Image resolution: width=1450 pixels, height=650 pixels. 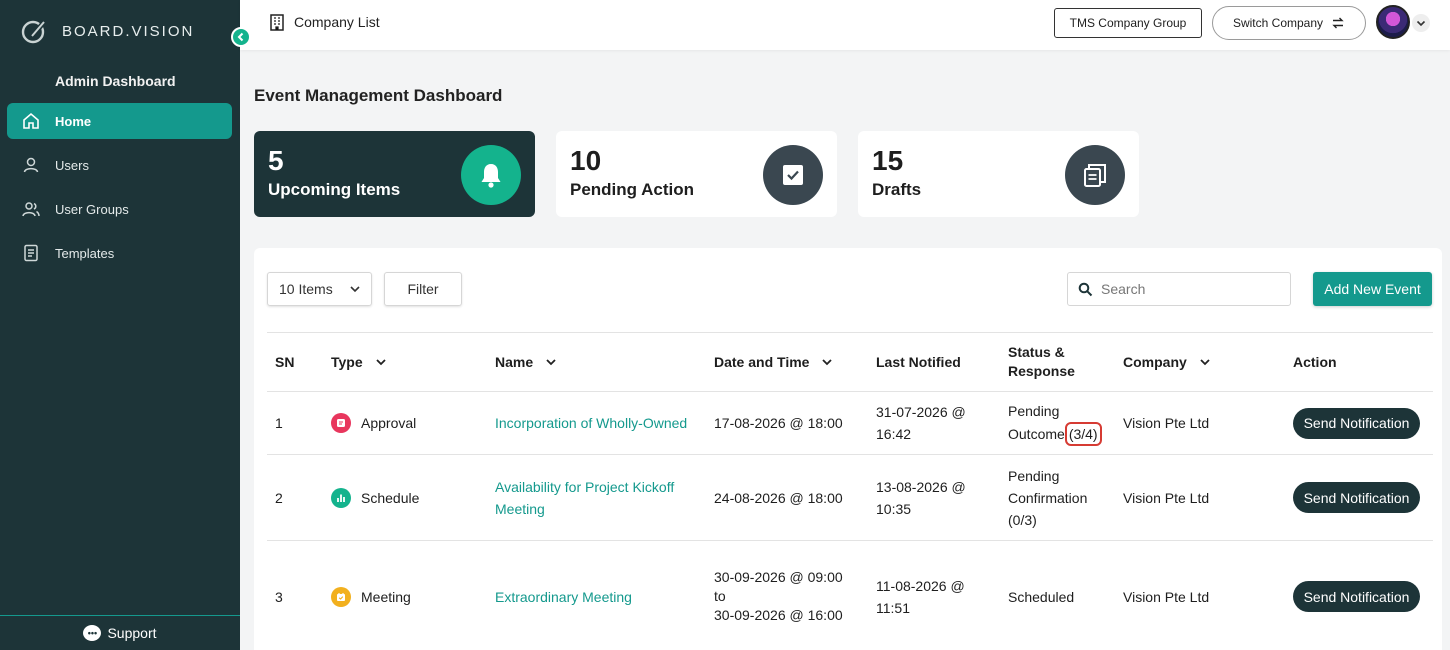 What do you see at coordinates (394, 174) in the screenshot?
I see `card-upcoming-items: 5 Upcoming Items` at bounding box center [394, 174].